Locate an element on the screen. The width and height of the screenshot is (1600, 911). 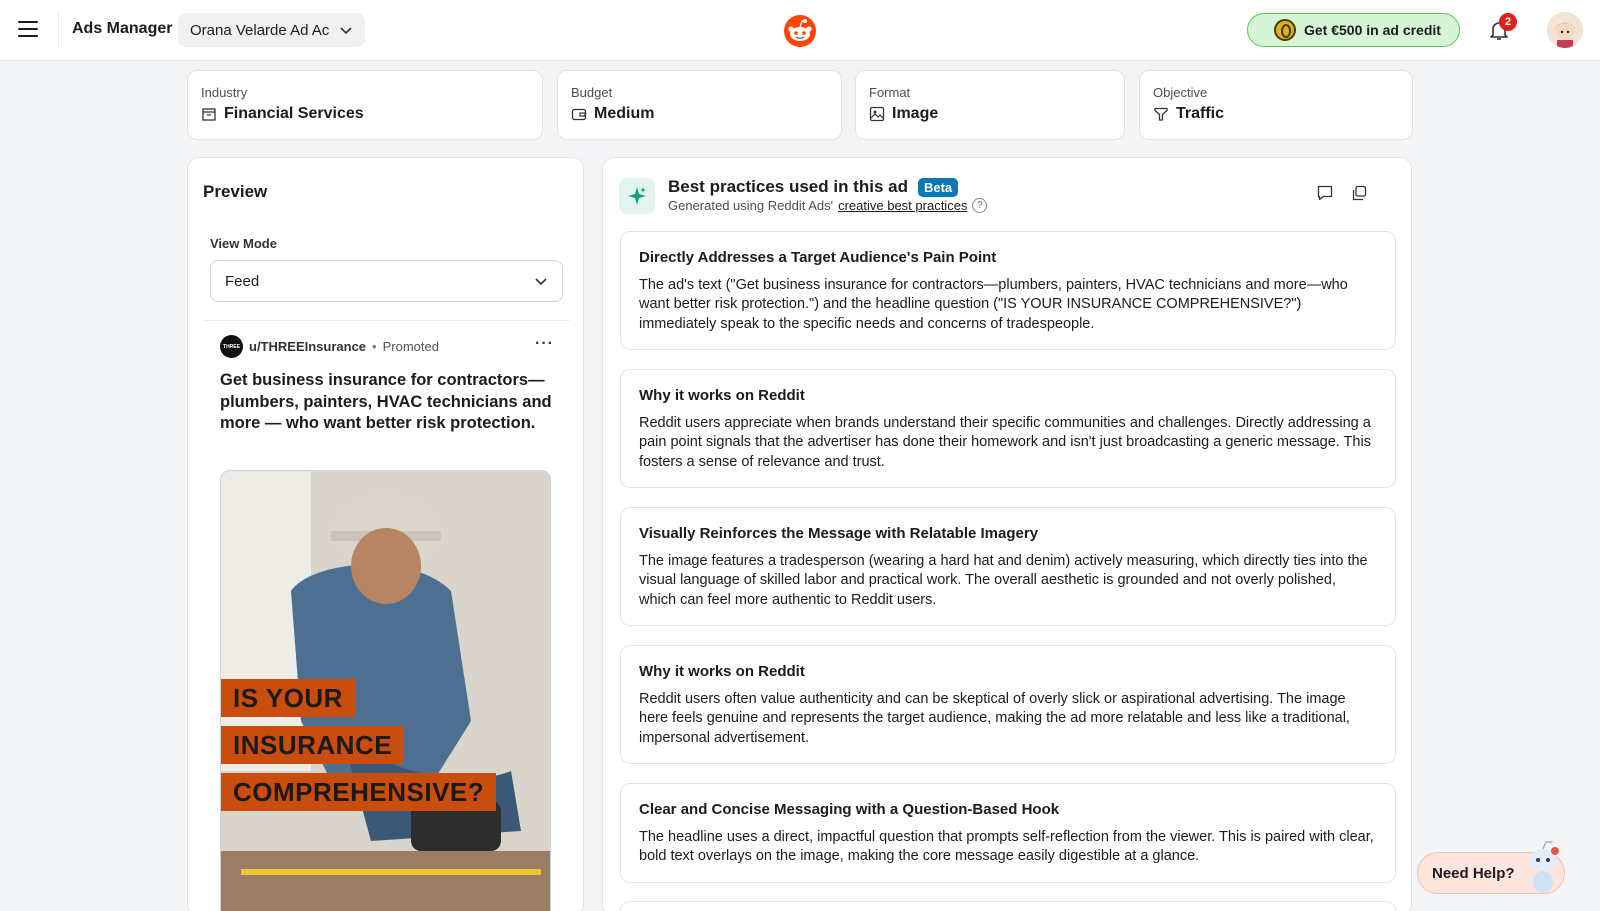
filter-objective: Objective Traffic is located at coordinates (1276, 105).